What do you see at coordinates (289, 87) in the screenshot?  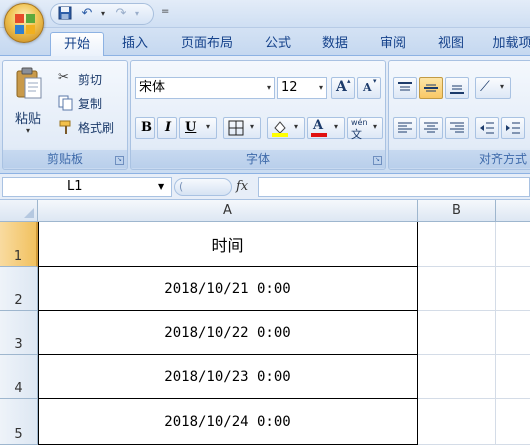 I see `font-size-value: 12` at bounding box center [289, 87].